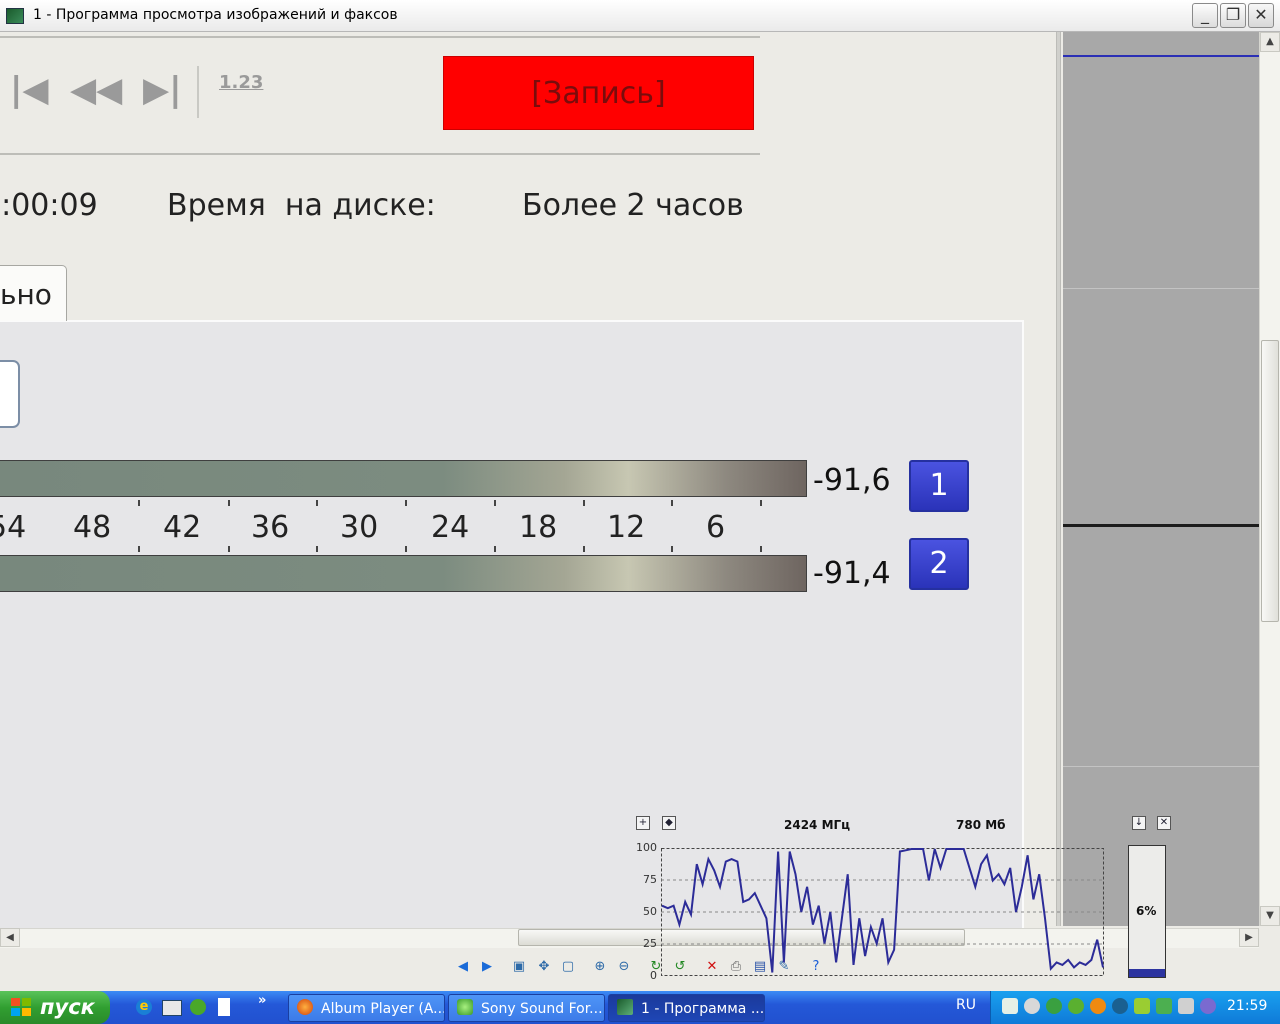 This screenshot has height=1024, width=1280. Describe the element at coordinates (1098, 1006) in the screenshot. I see `tray-orange-icon` at that location.